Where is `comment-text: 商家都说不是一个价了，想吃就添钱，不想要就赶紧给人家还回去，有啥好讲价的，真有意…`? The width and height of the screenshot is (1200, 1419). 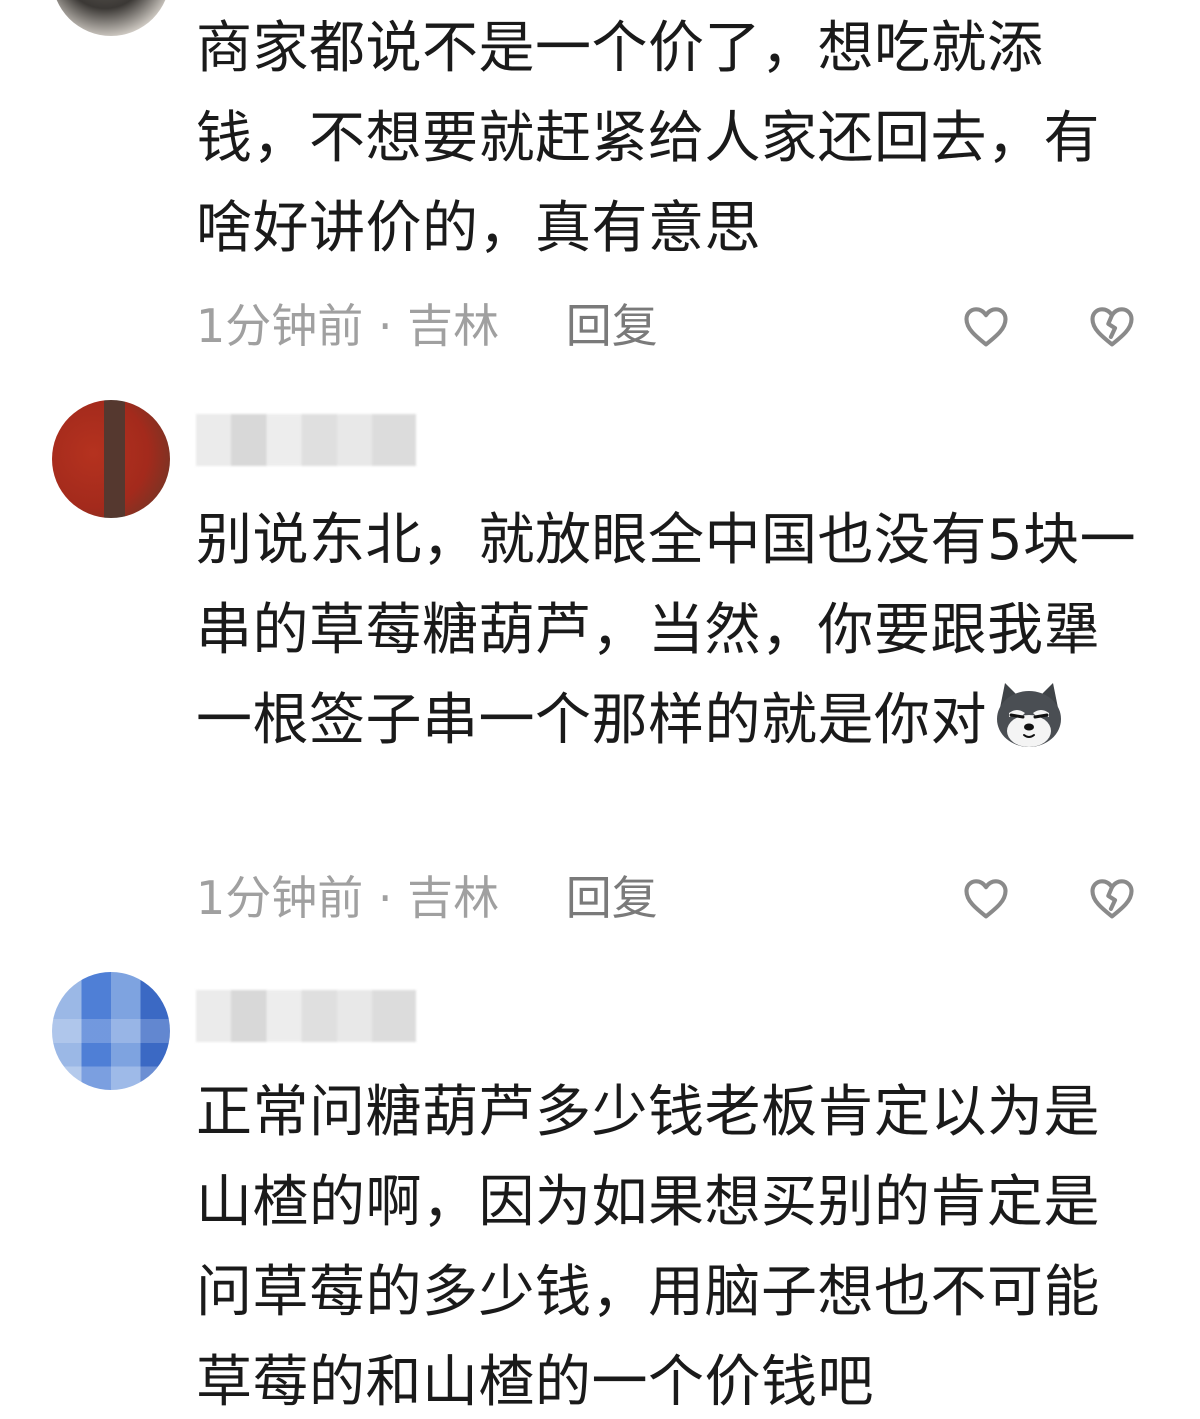
comment-text: 商家都说不是一个价了，想吃就添钱，不想要就赶紧给人家还回去，有啥好讲价的，真有意… is located at coordinates (648, 138).